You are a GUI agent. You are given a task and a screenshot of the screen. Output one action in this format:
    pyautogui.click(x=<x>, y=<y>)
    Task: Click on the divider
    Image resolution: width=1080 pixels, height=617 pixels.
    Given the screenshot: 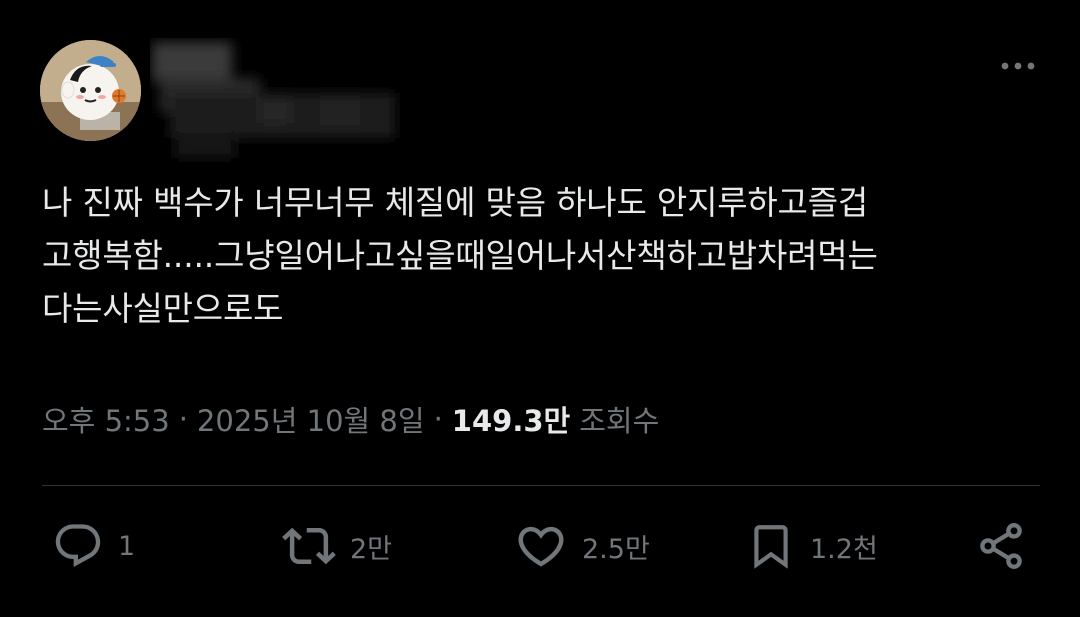 What is the action you would take?
    pyautogui.click(x=541, y=485)
    